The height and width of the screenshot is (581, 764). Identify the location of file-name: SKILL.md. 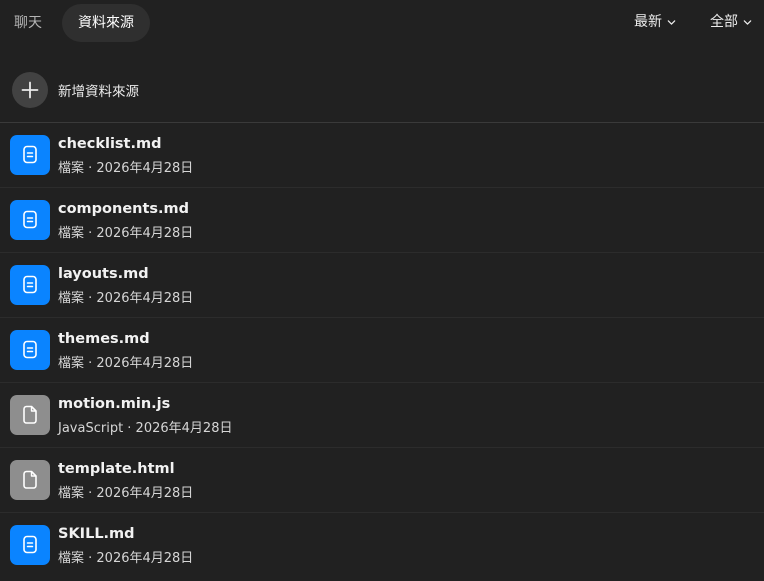
(96, 534).